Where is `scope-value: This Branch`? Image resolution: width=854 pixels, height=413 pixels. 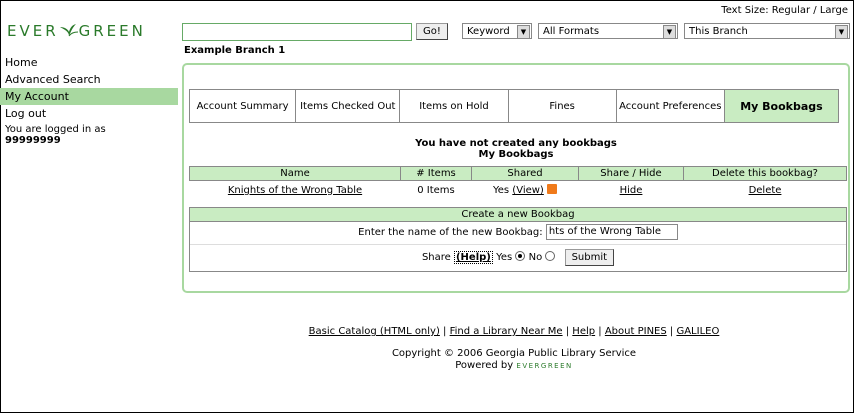
scope-value: This Branch is located at coordinates (718, 31).